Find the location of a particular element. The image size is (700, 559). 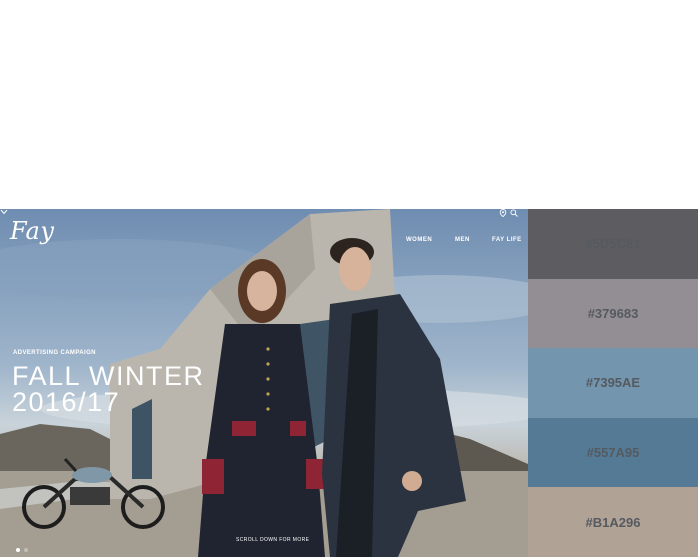

scroll-down-link: SCROLL DOWN FOR MORE is located at coordinates (272, 540).